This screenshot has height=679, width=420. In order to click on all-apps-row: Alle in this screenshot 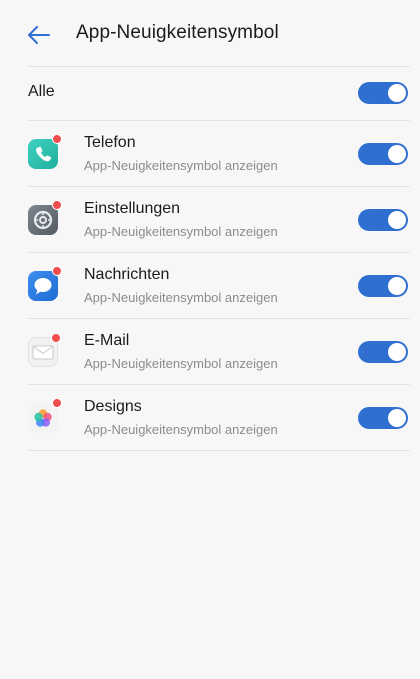, I will do `click(210, 93)`.